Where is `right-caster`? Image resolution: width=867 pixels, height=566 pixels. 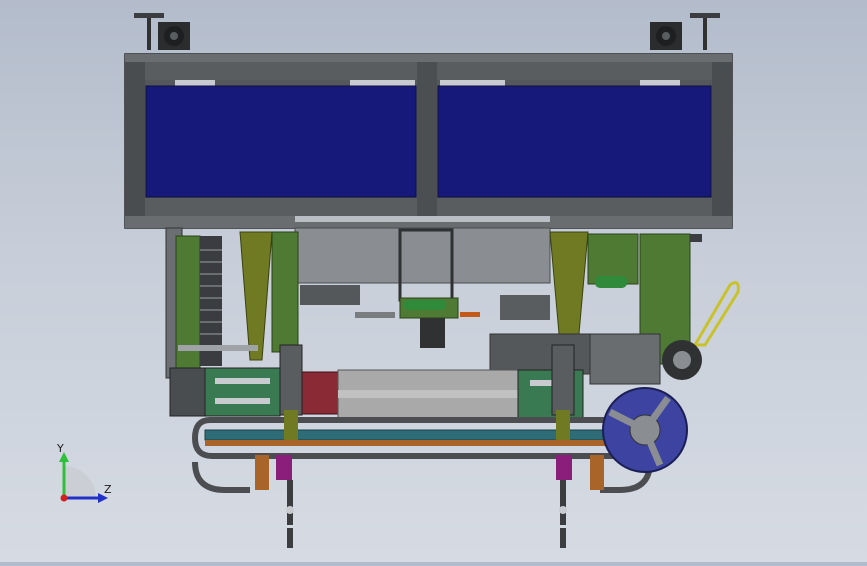
right-caster is located at coordinates (685, 31).